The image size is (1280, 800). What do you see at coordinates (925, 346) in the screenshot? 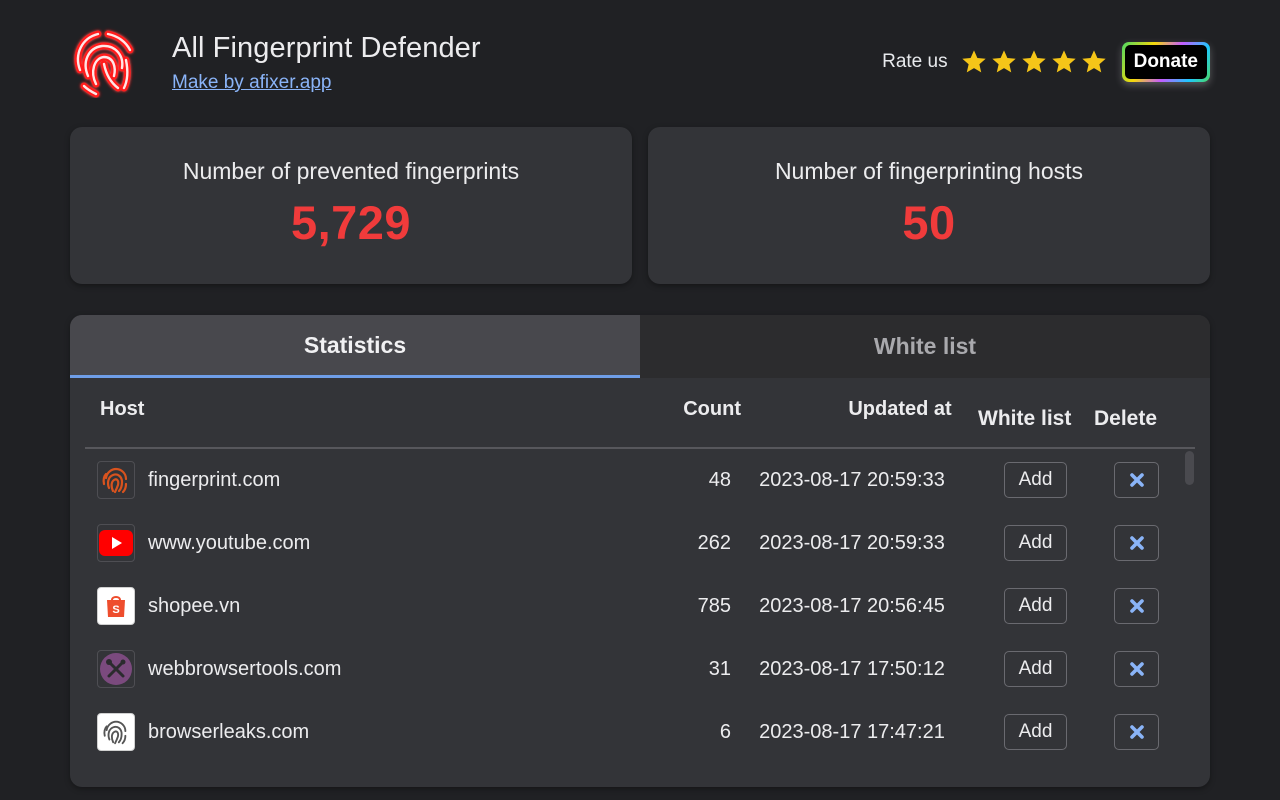
I see `tab-white-list: White list` at bounding box center [925, 346].